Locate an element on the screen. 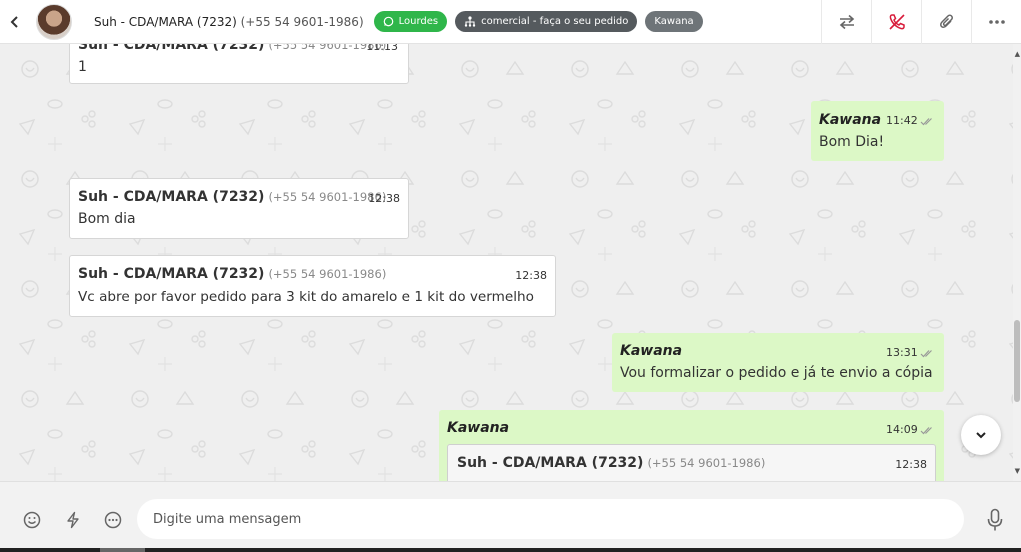 This screenshot has width=1021, height=552. attach-icon is located at coordinates (946, 21).